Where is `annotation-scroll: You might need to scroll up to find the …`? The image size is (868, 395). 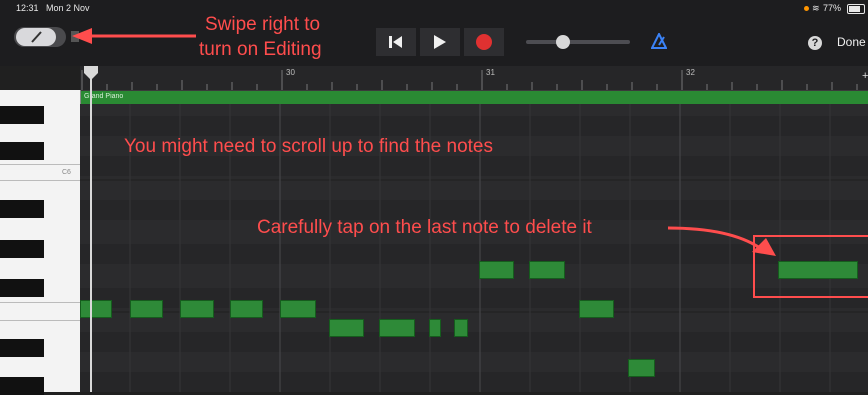 annotation-scroll: You might need to scroll up to find the … is located at coordinates (308, 146).